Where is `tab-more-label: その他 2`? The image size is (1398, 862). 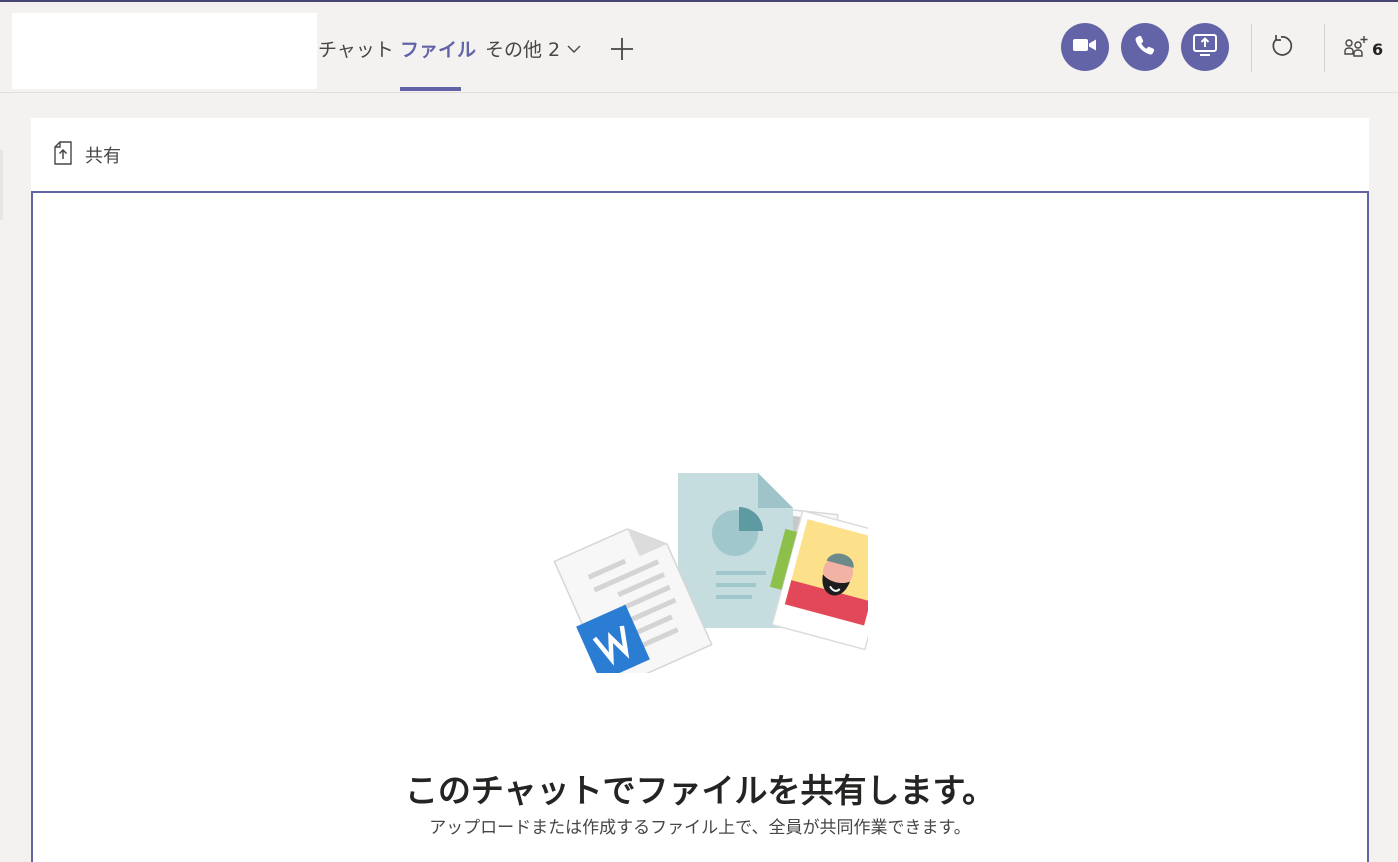
tab-more-label: その他 2 is located at coordinates (523, 50).